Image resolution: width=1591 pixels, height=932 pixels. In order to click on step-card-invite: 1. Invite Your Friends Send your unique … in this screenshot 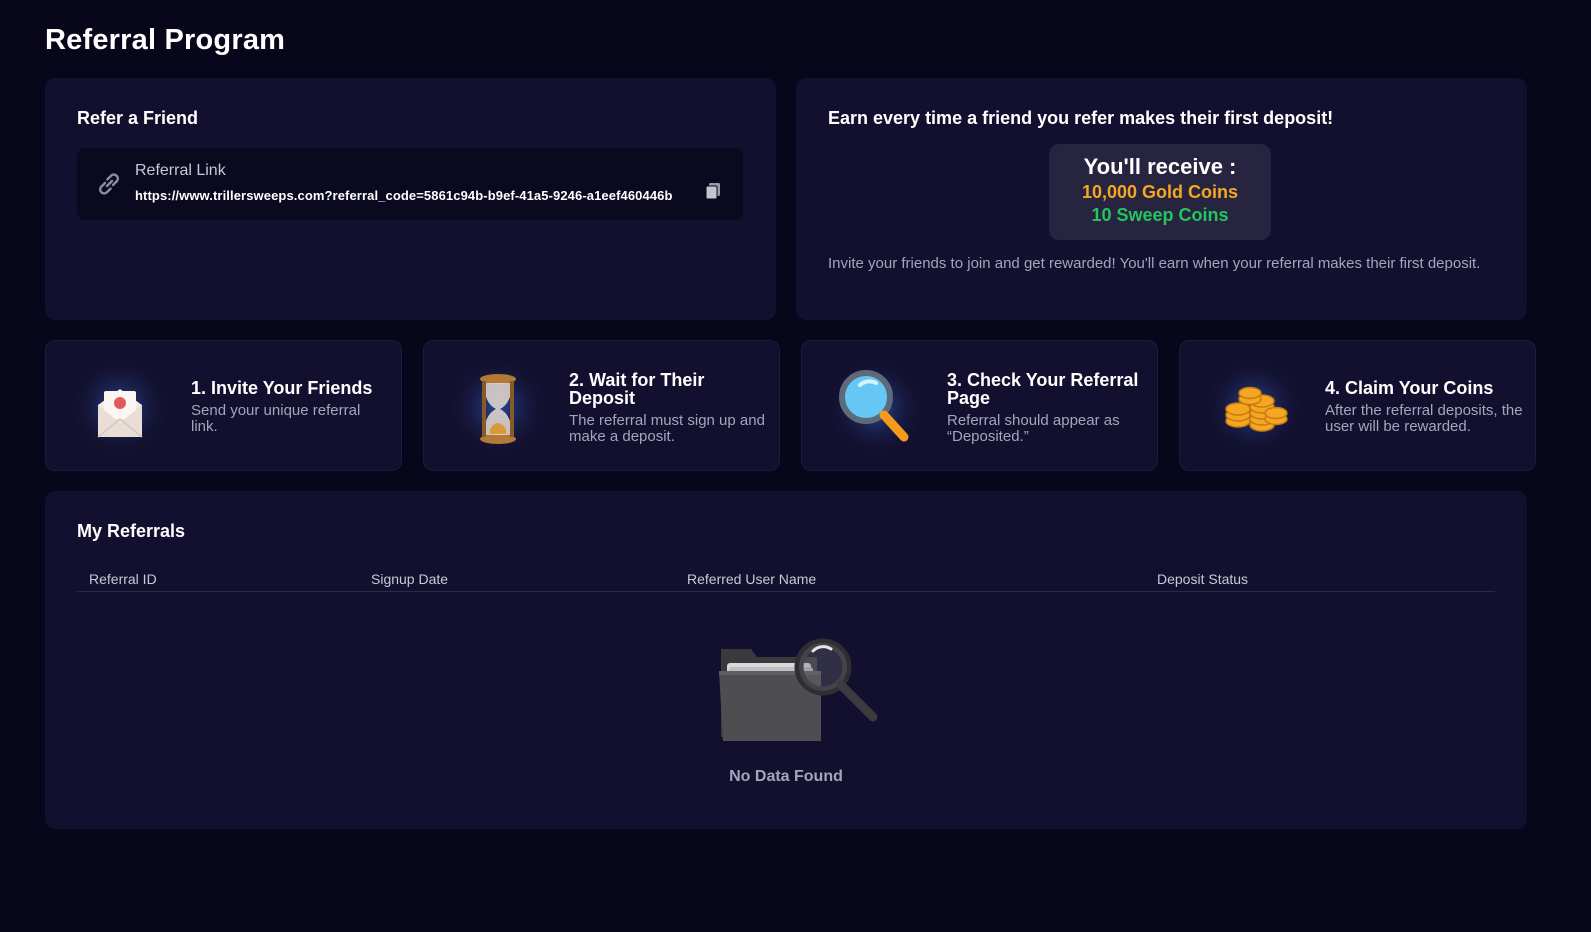, I will do `click(223, 405)`.